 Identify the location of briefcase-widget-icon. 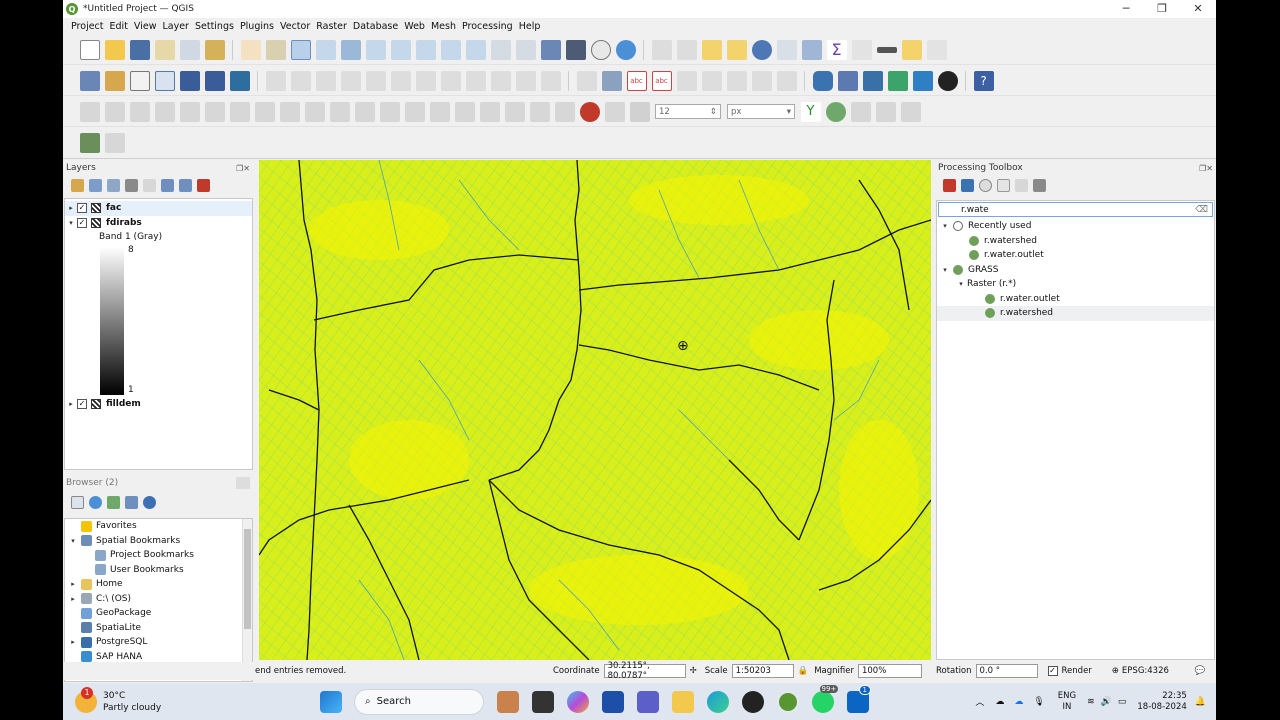
(507, 701).